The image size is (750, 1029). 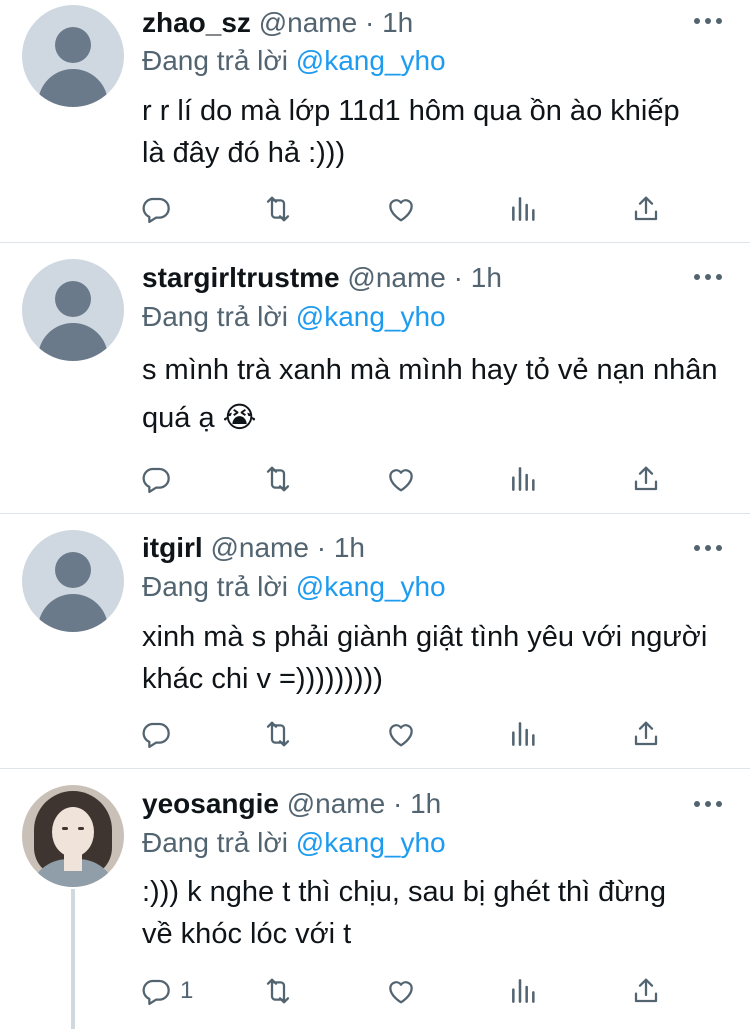 What do you see at coordinates (196, 22) in the screenshot?
I see `username: zhao_sz` at bounding box center [196, 22].